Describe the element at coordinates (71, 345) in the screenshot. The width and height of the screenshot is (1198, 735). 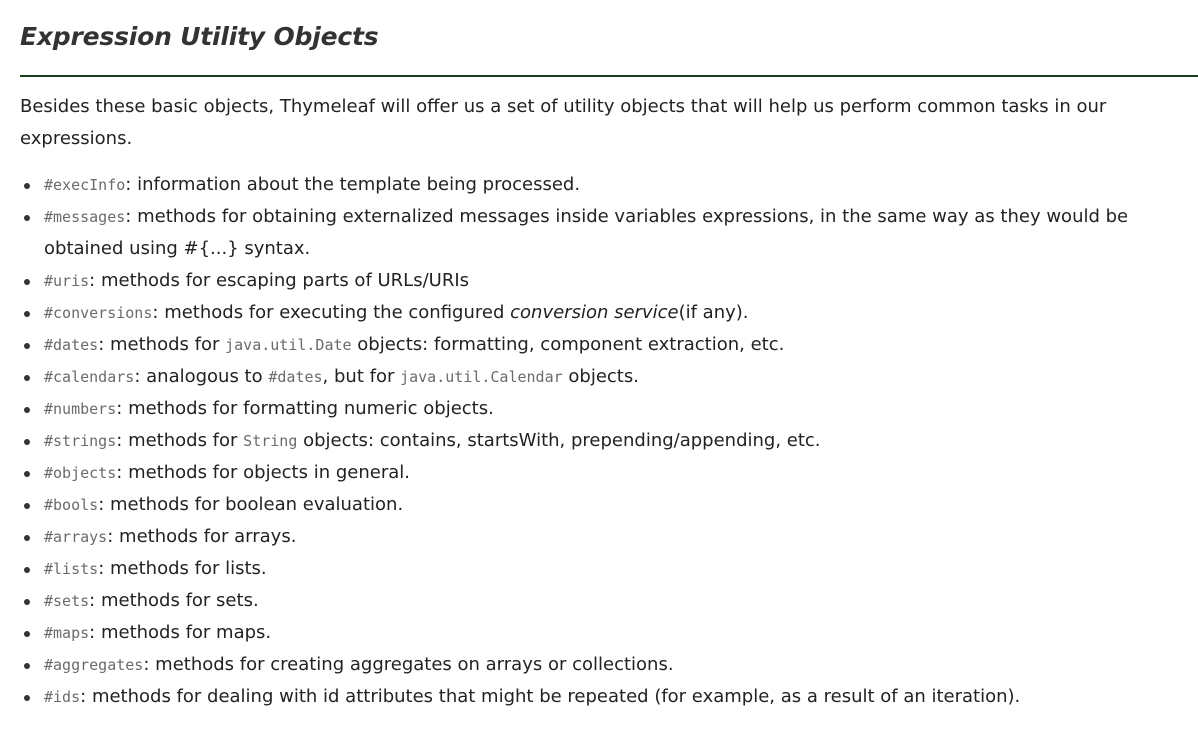
I see `utility-object-name: #dates` at that location.